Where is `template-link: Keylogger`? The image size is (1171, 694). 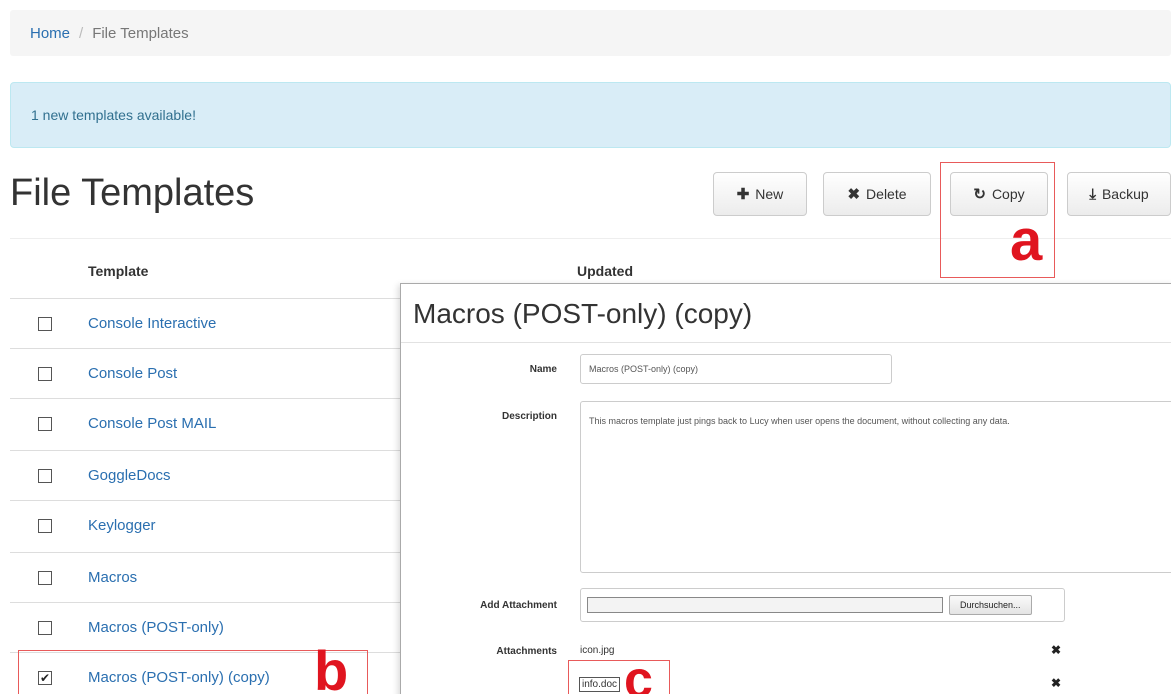 template-link: Keylogger is located at coordinates (122, 525).